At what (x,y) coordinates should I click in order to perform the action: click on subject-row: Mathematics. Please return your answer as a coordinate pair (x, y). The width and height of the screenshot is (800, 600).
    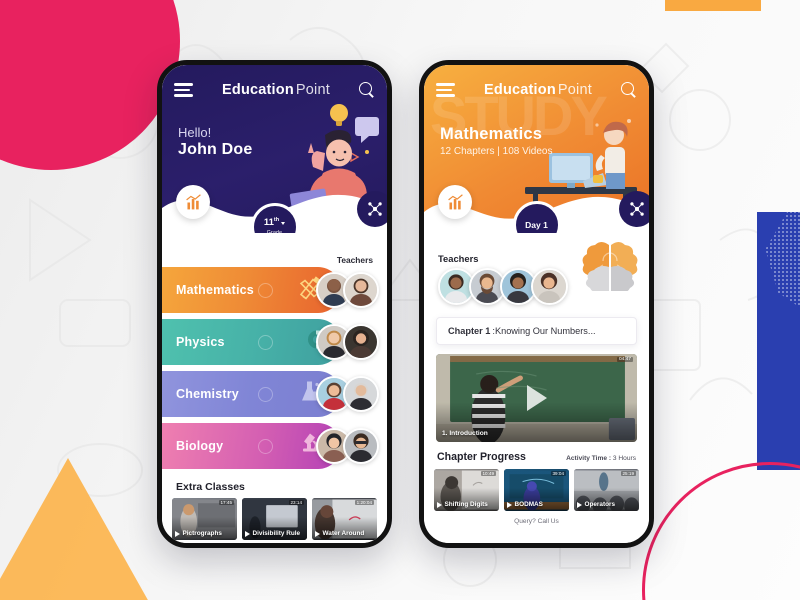
    Looking at the image, I should click on (274, 290).